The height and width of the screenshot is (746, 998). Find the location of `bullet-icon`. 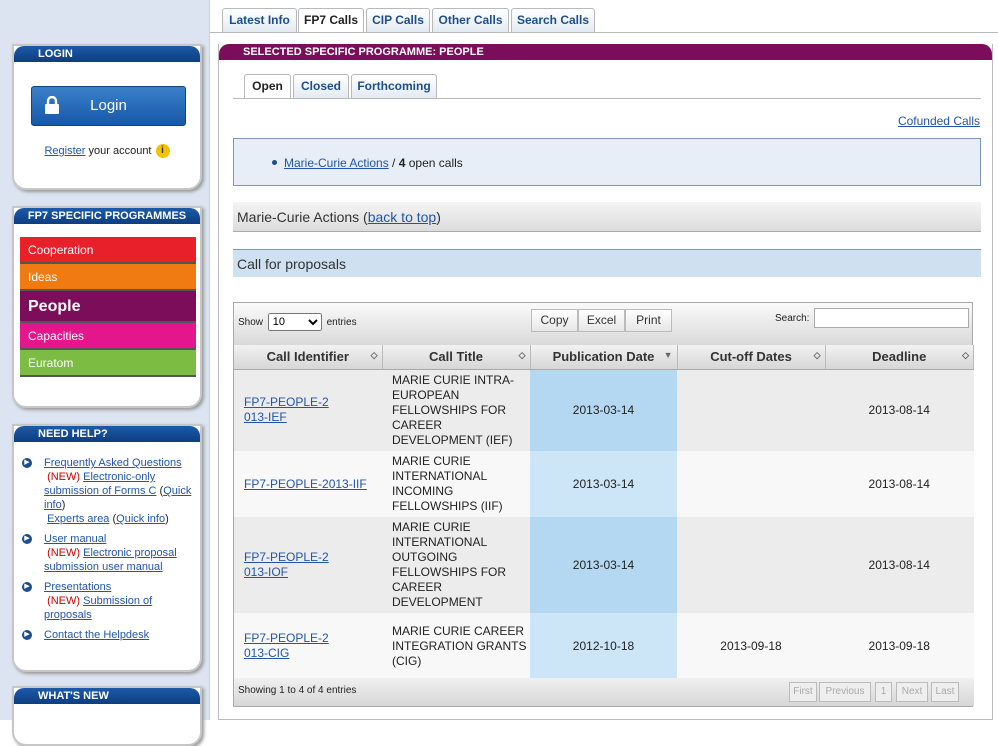

bullet-icon is located at coordinates (274, 162).